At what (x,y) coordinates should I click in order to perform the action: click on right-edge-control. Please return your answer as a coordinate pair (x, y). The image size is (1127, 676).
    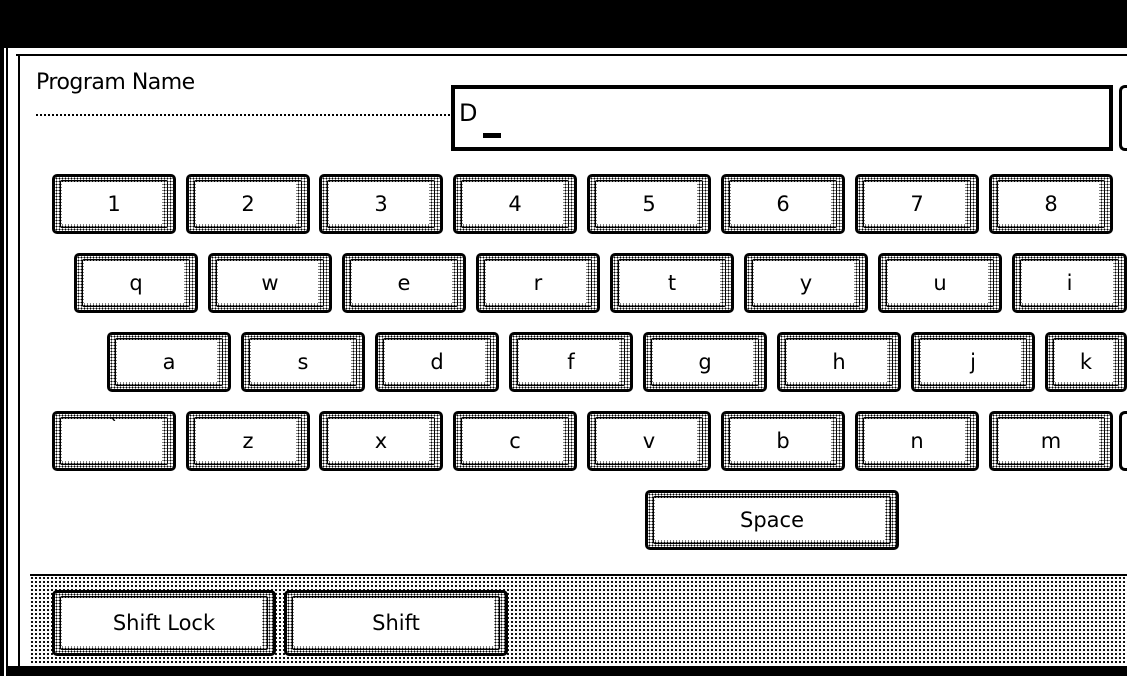
    Looking at the image, I should click on (1123, 118).